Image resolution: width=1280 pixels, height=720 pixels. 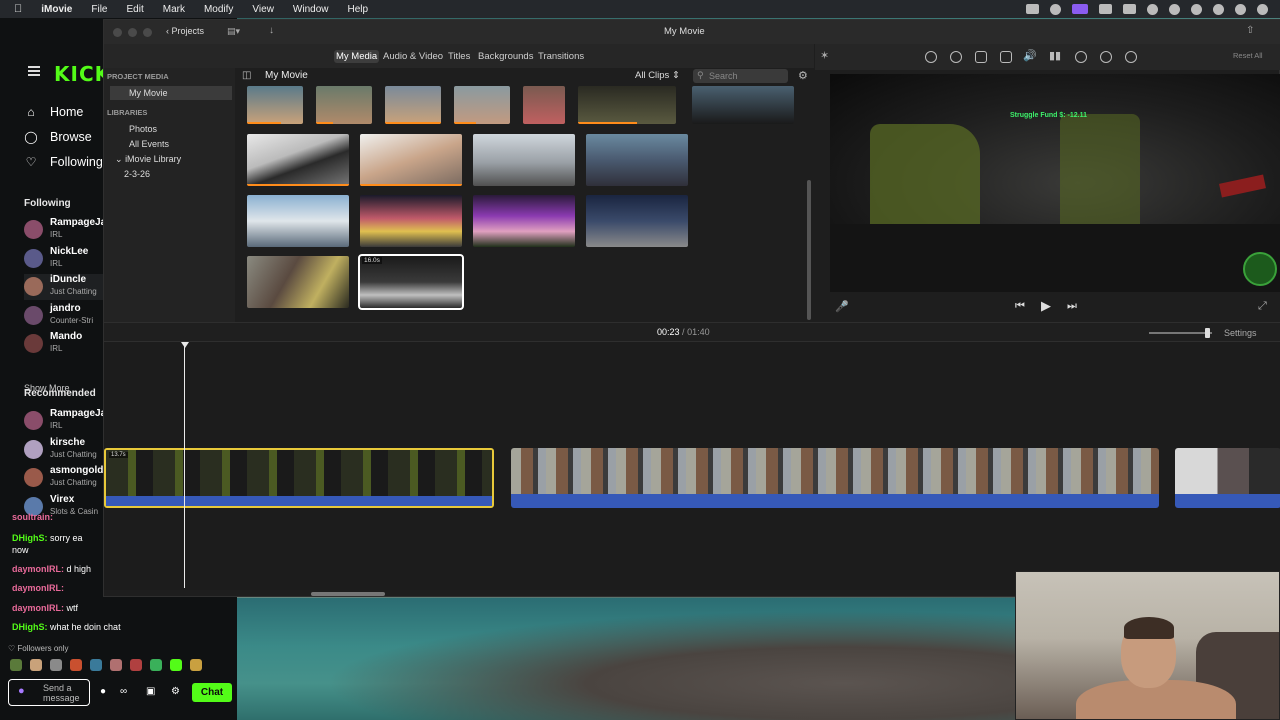 What do you see at coordinates (1072, 306) in the screenshot?
I see `skip-forward-icon: ⏭` at bounding box center [1072, 306].